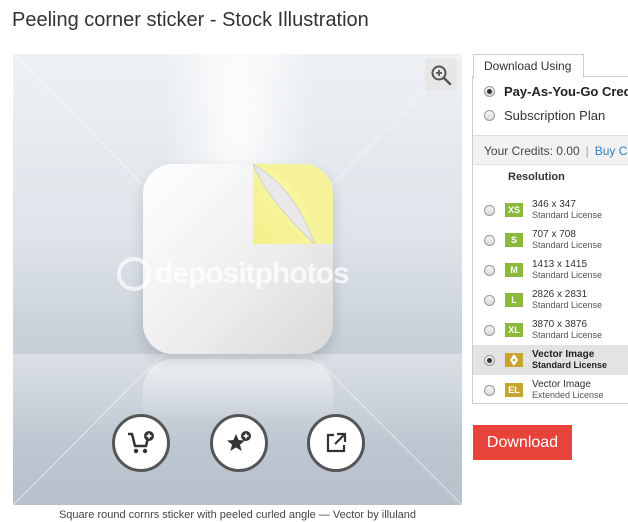 This screenshot has width=628, height=522. I want to click on credits-label: Your Credits: 0.00, so click(532, 151).